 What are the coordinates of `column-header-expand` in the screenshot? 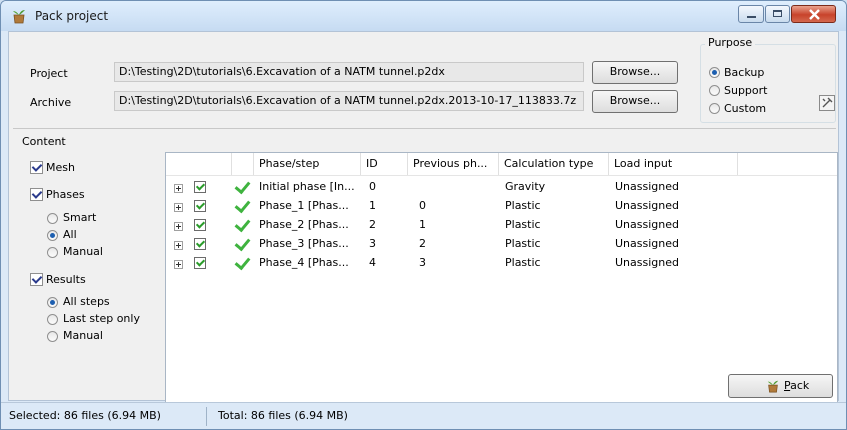 It's located at (199, 164).